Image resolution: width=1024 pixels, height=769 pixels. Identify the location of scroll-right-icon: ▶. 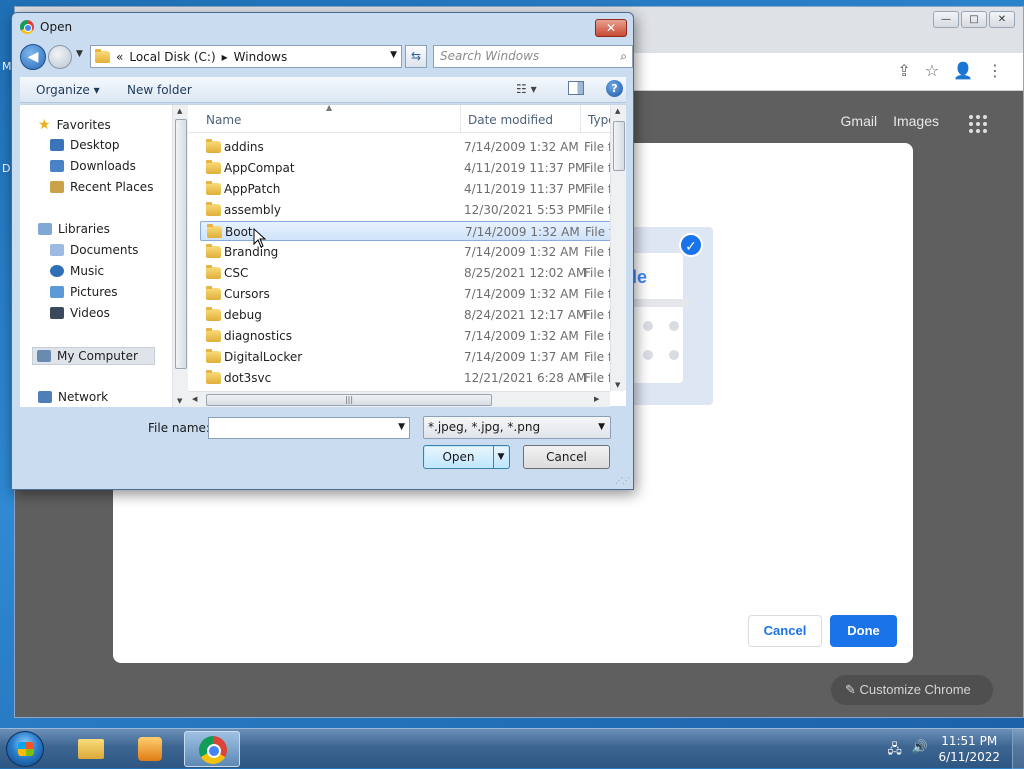
(596, 399).